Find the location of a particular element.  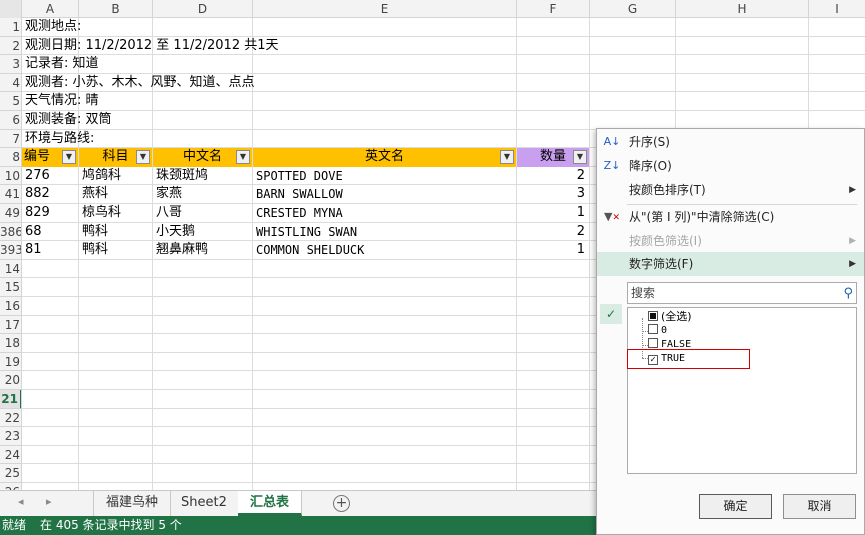

row-header-17: 17 is located at coordinates (10, 325).